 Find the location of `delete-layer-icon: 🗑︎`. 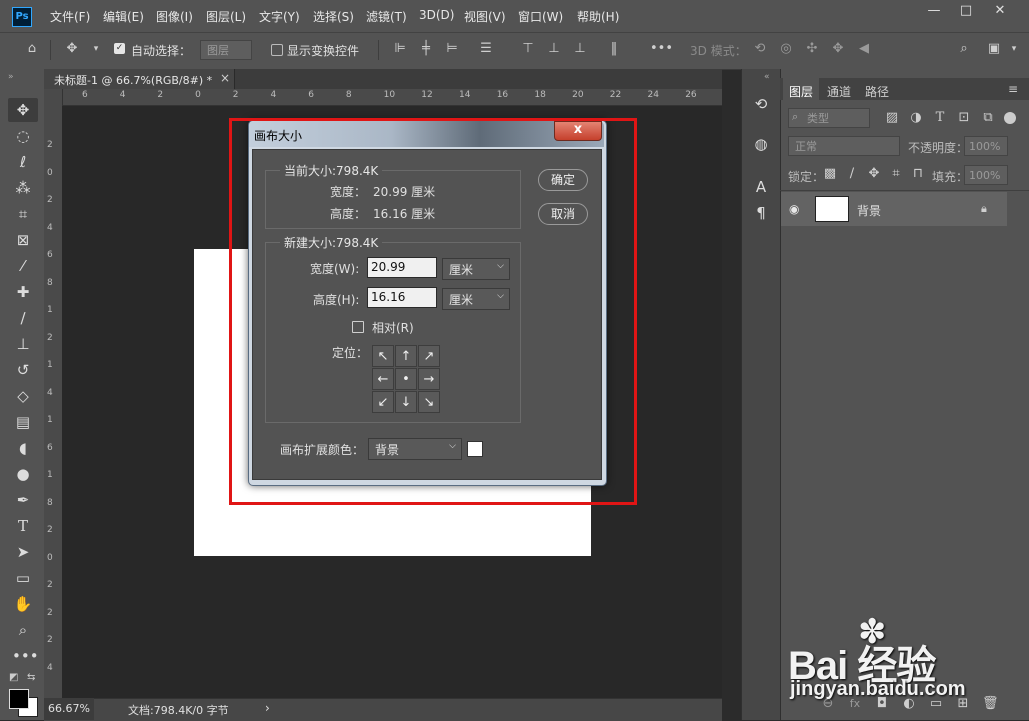

delete-layer-icon: 🗑︎ is located at coordinates (990, 704).